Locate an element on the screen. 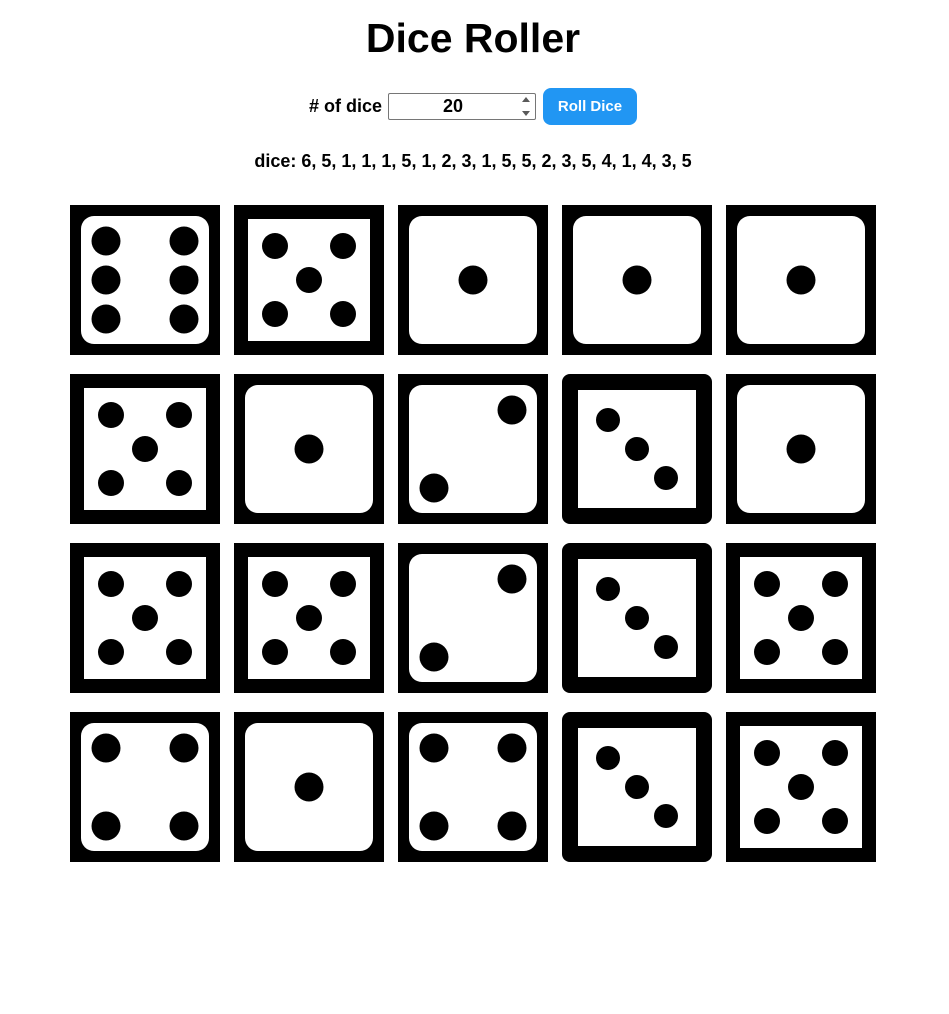 The width and height of the screenshot is (949, 1014). dice-count-field is located at coordinates (462, 106).